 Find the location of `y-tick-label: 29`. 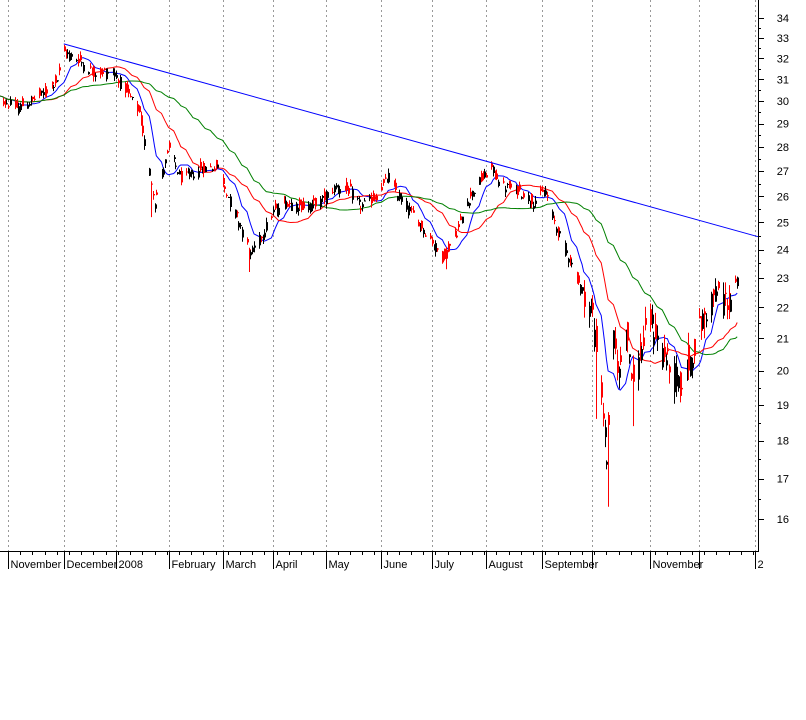

y-tick-label: 29 is located at coordinates (783, 125).